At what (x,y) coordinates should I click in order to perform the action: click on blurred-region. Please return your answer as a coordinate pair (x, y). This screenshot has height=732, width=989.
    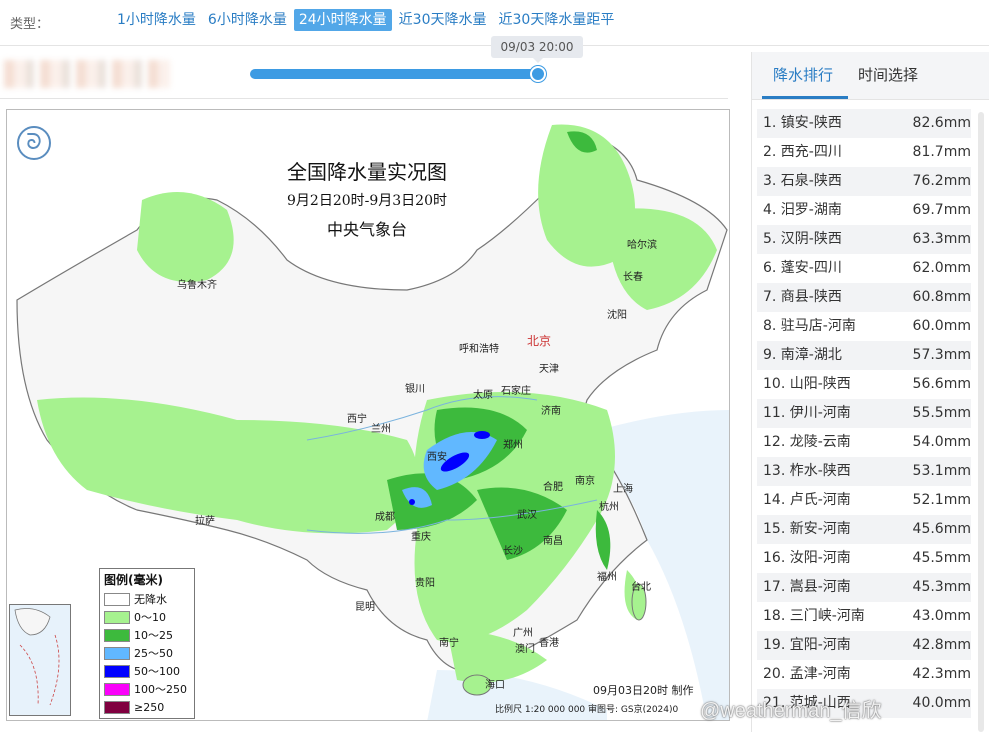
    Looking at the image, I should click on (87, 74).